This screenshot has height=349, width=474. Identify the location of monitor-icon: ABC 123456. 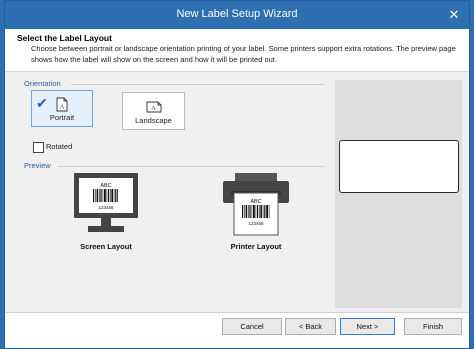
(106, 202).